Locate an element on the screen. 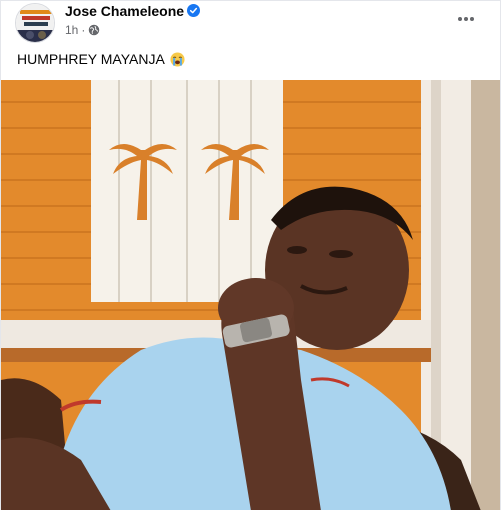  post-time: 1h is located at coordinates (71, 30).